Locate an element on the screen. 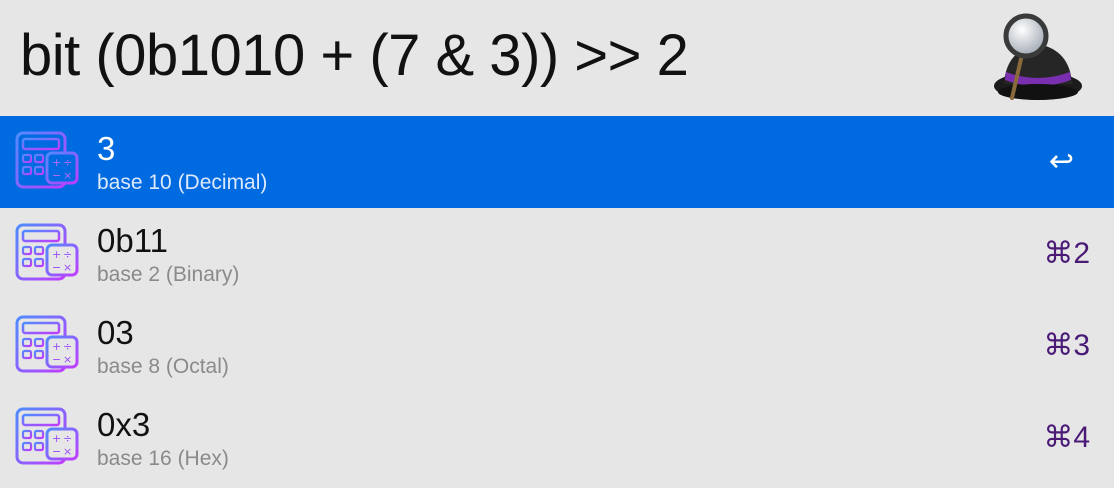 This screenshot has width=1114, height=488. keyboard-shortcut: ⌘2 is located at coordinates (1066, 253).